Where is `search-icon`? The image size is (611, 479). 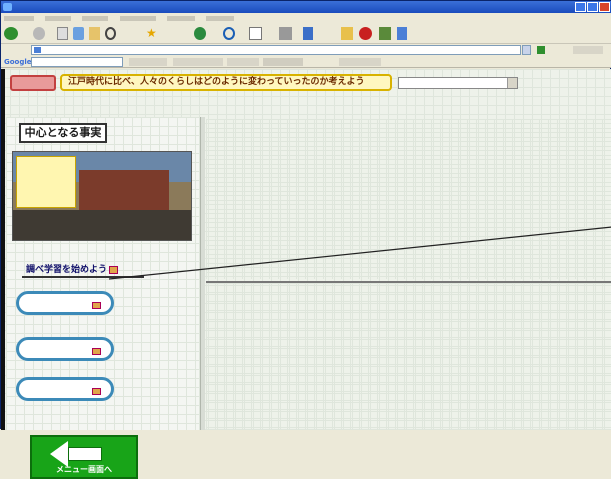
search-icon is located at coordinates (110, 33).